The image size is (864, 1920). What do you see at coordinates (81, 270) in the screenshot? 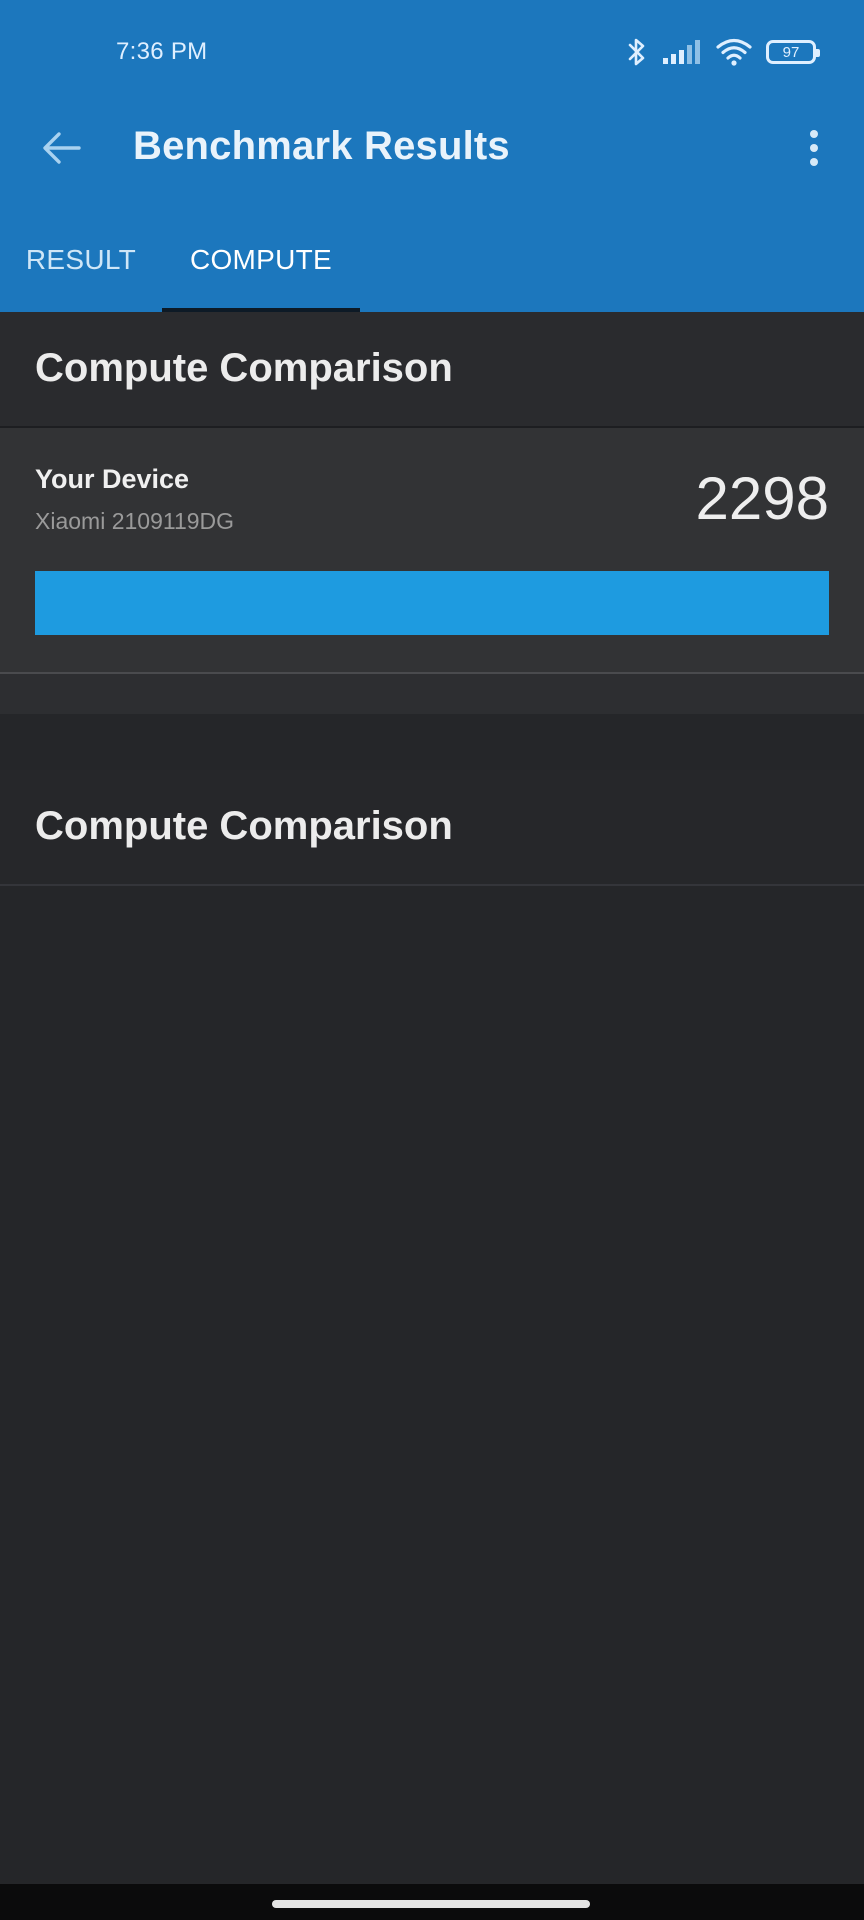
I see `tab-result: RESULT` at bounding box center [81, 270].